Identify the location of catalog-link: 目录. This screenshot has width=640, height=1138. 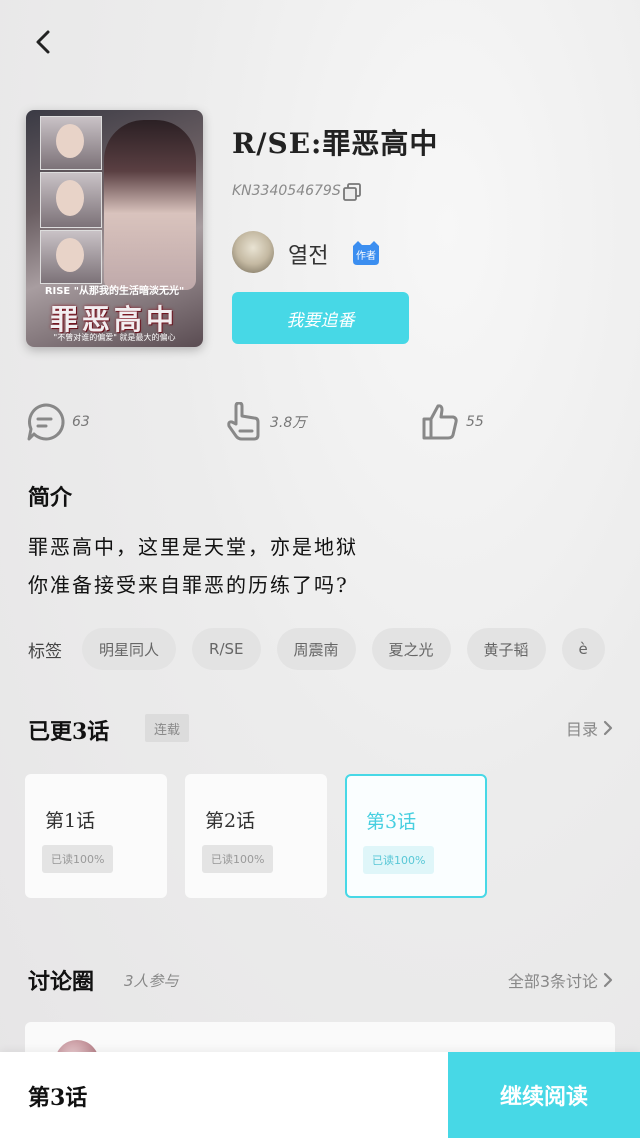
(590, 728).